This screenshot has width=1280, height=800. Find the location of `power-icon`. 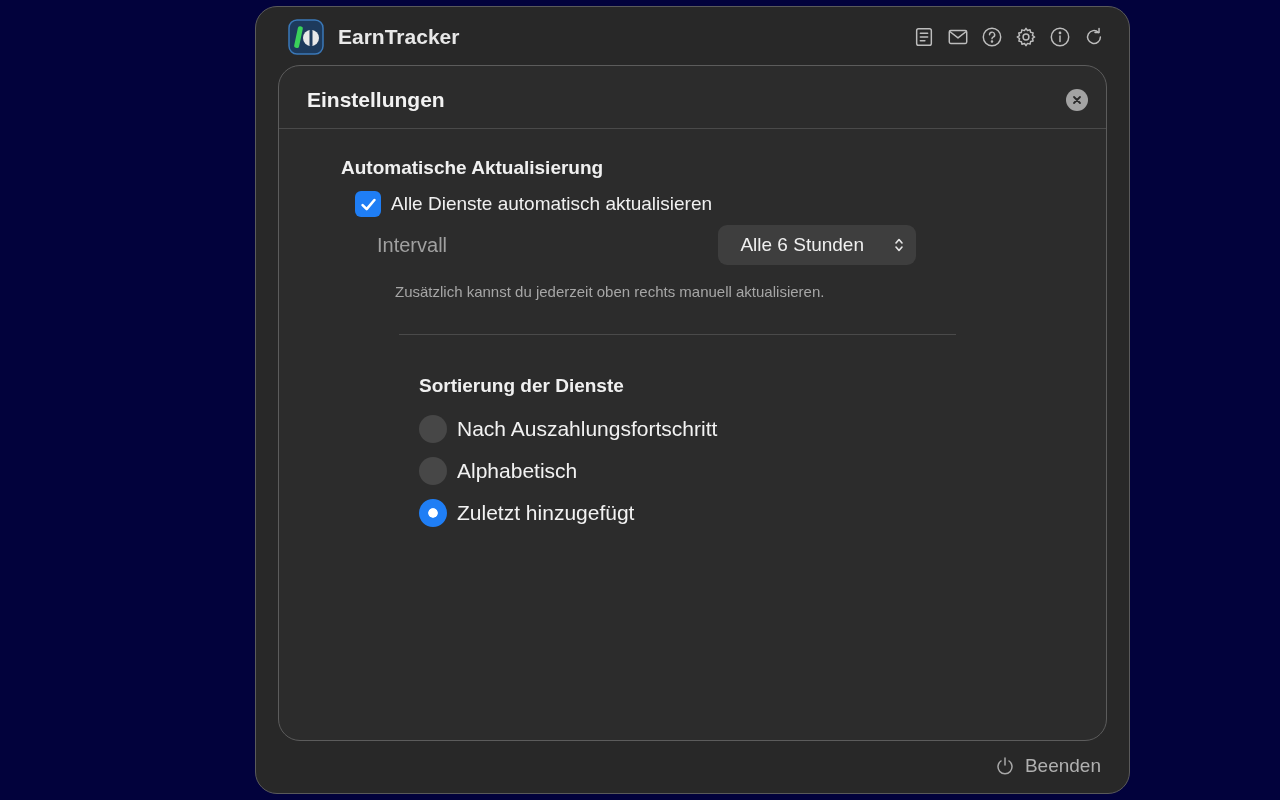

power-icon is located at coordinates (1004, 766).